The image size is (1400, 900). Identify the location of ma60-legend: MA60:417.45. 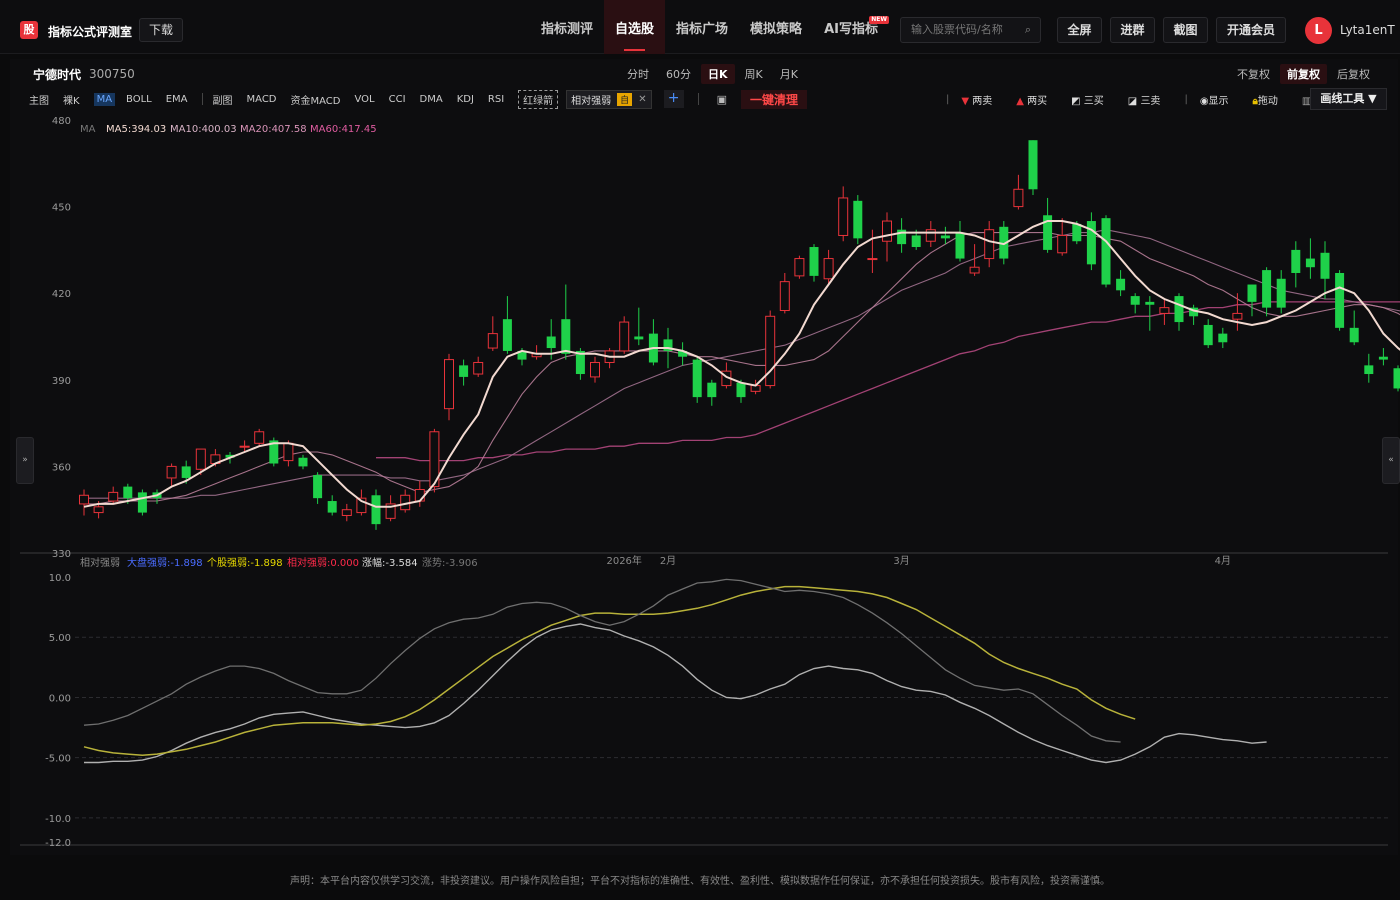
(343, 129).